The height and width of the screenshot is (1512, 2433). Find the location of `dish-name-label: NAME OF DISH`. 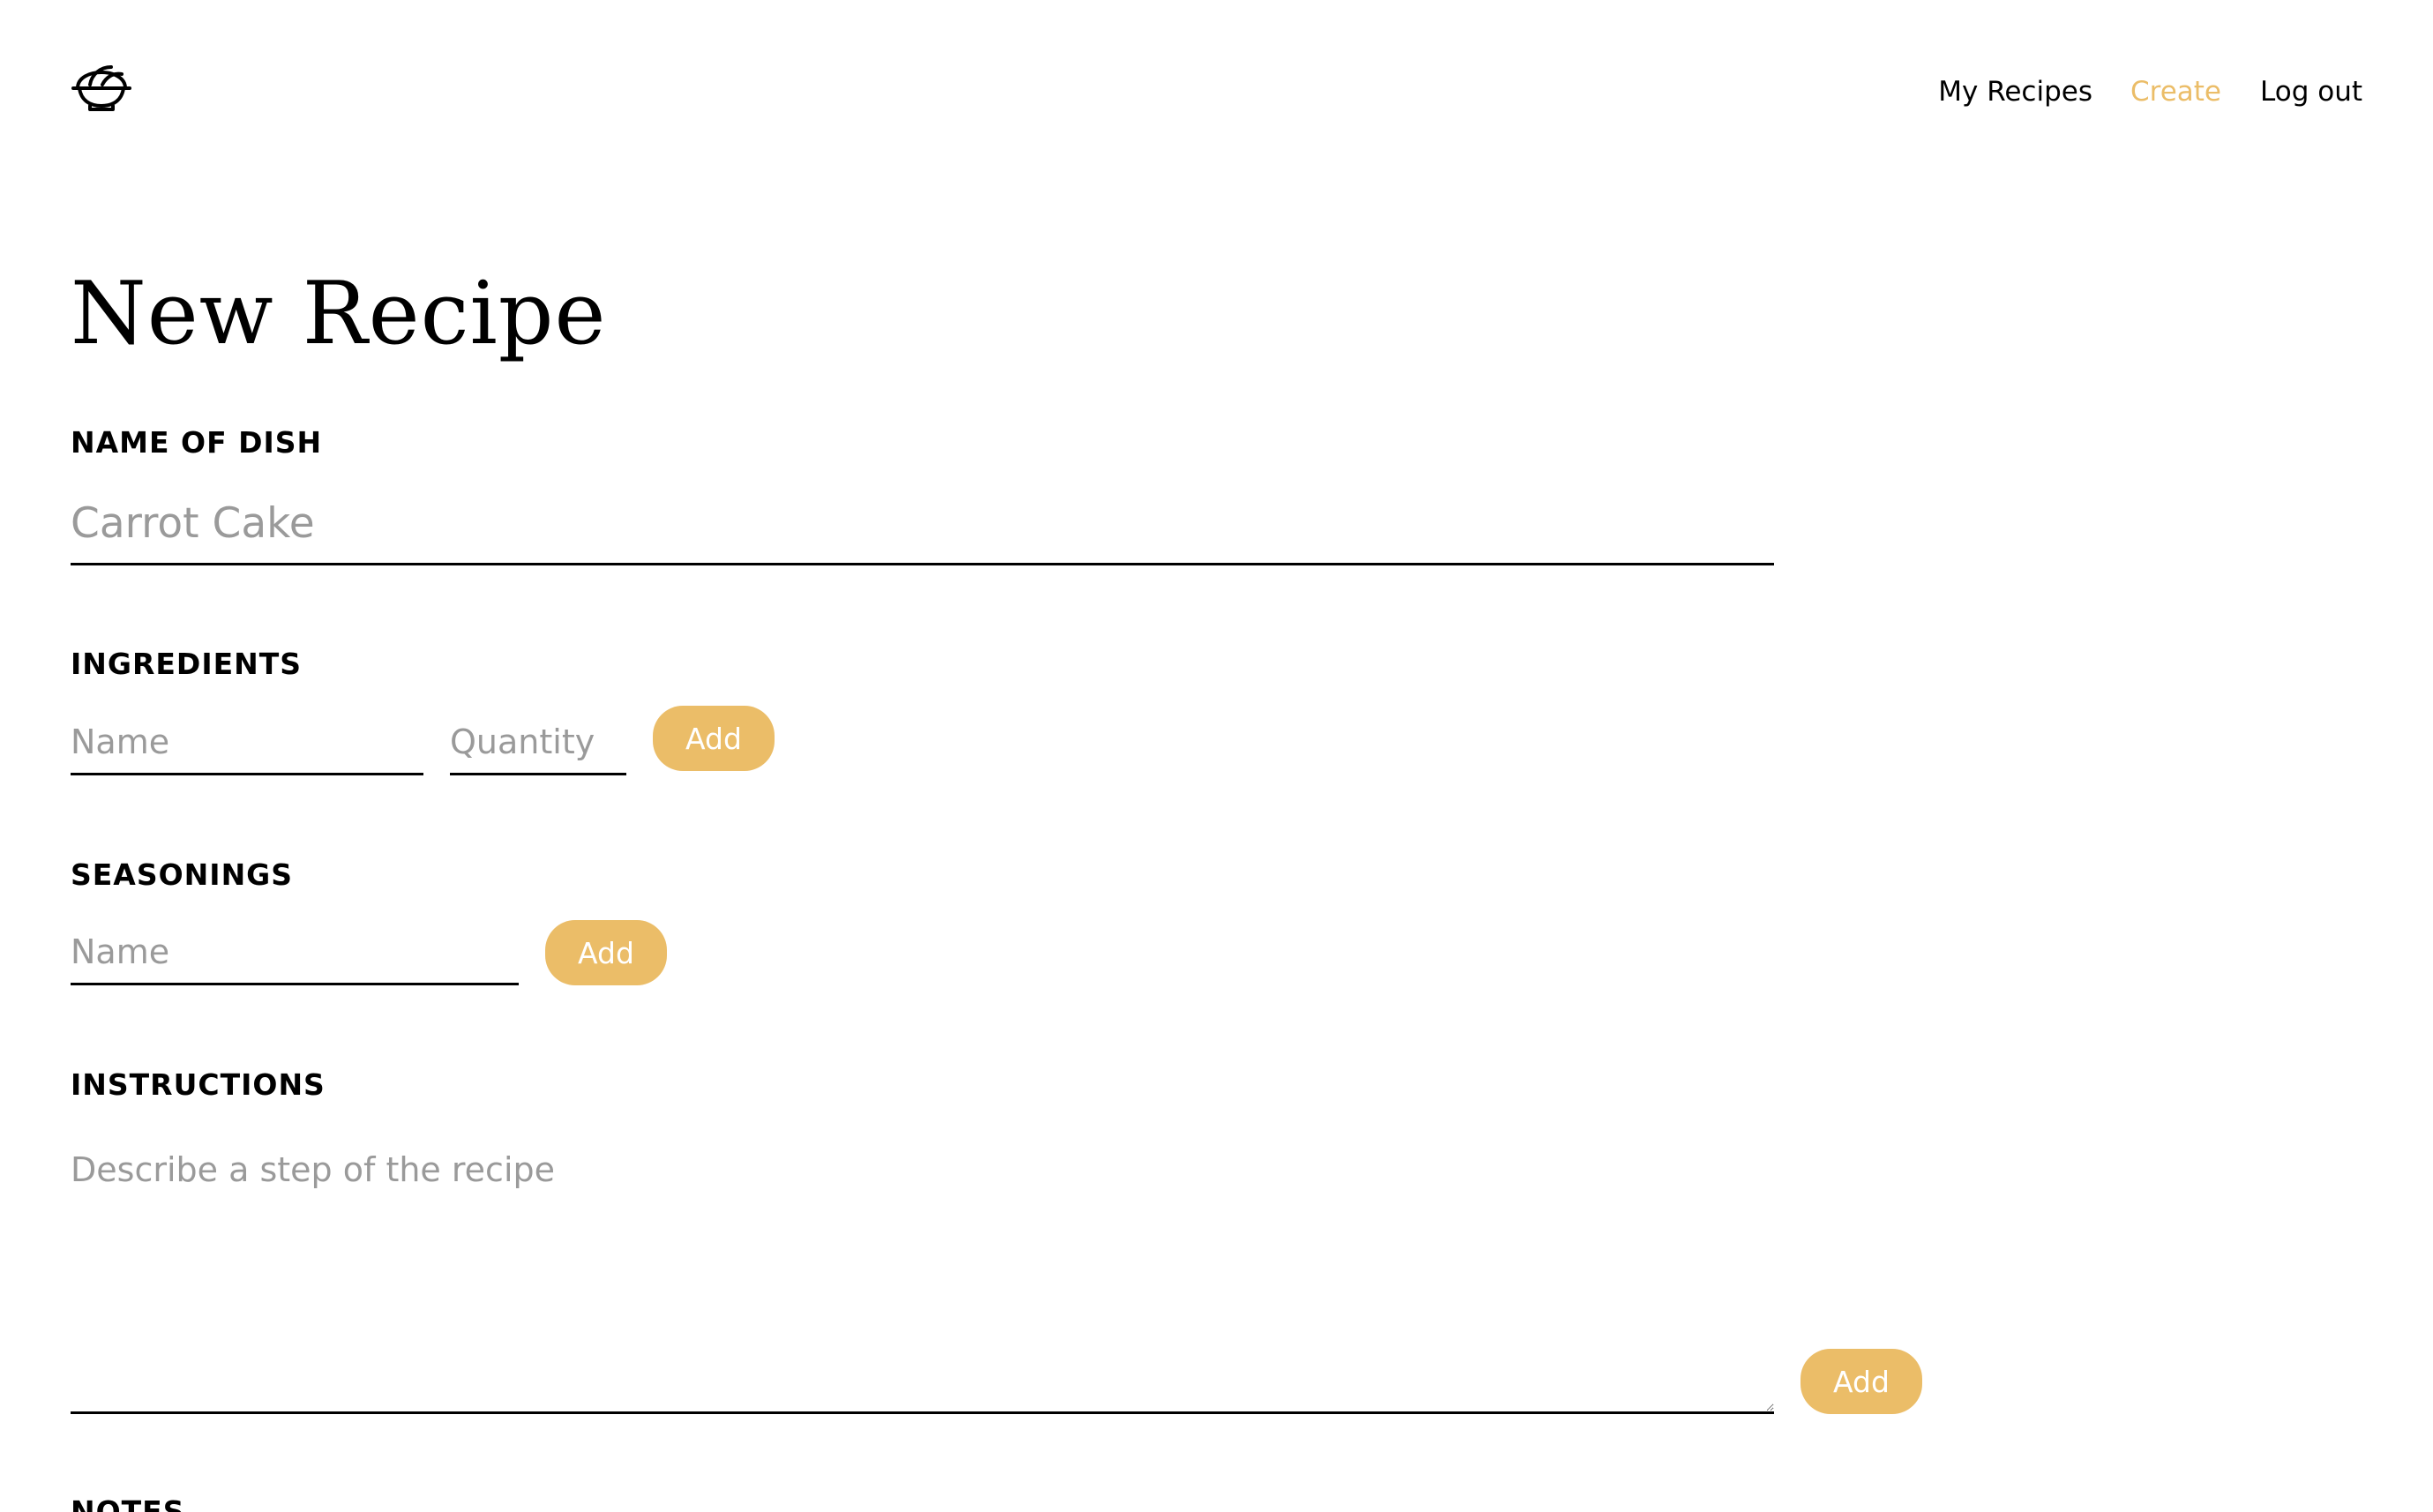

dish-name-label: NAME OF DISH is located at coordinates (197, 442).